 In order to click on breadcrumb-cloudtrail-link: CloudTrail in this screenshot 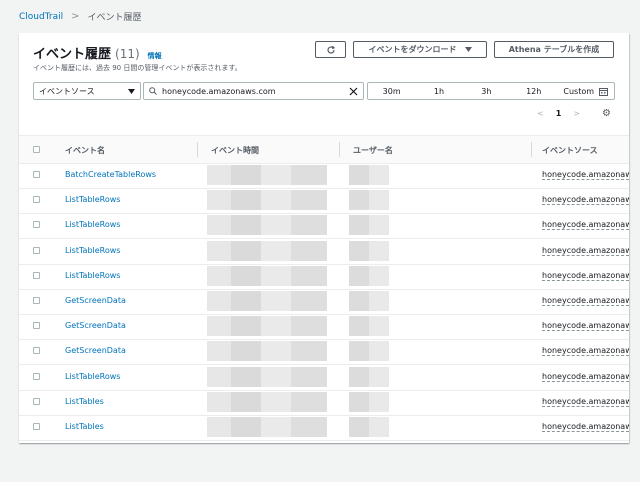, I will do `click(41, 17)`.